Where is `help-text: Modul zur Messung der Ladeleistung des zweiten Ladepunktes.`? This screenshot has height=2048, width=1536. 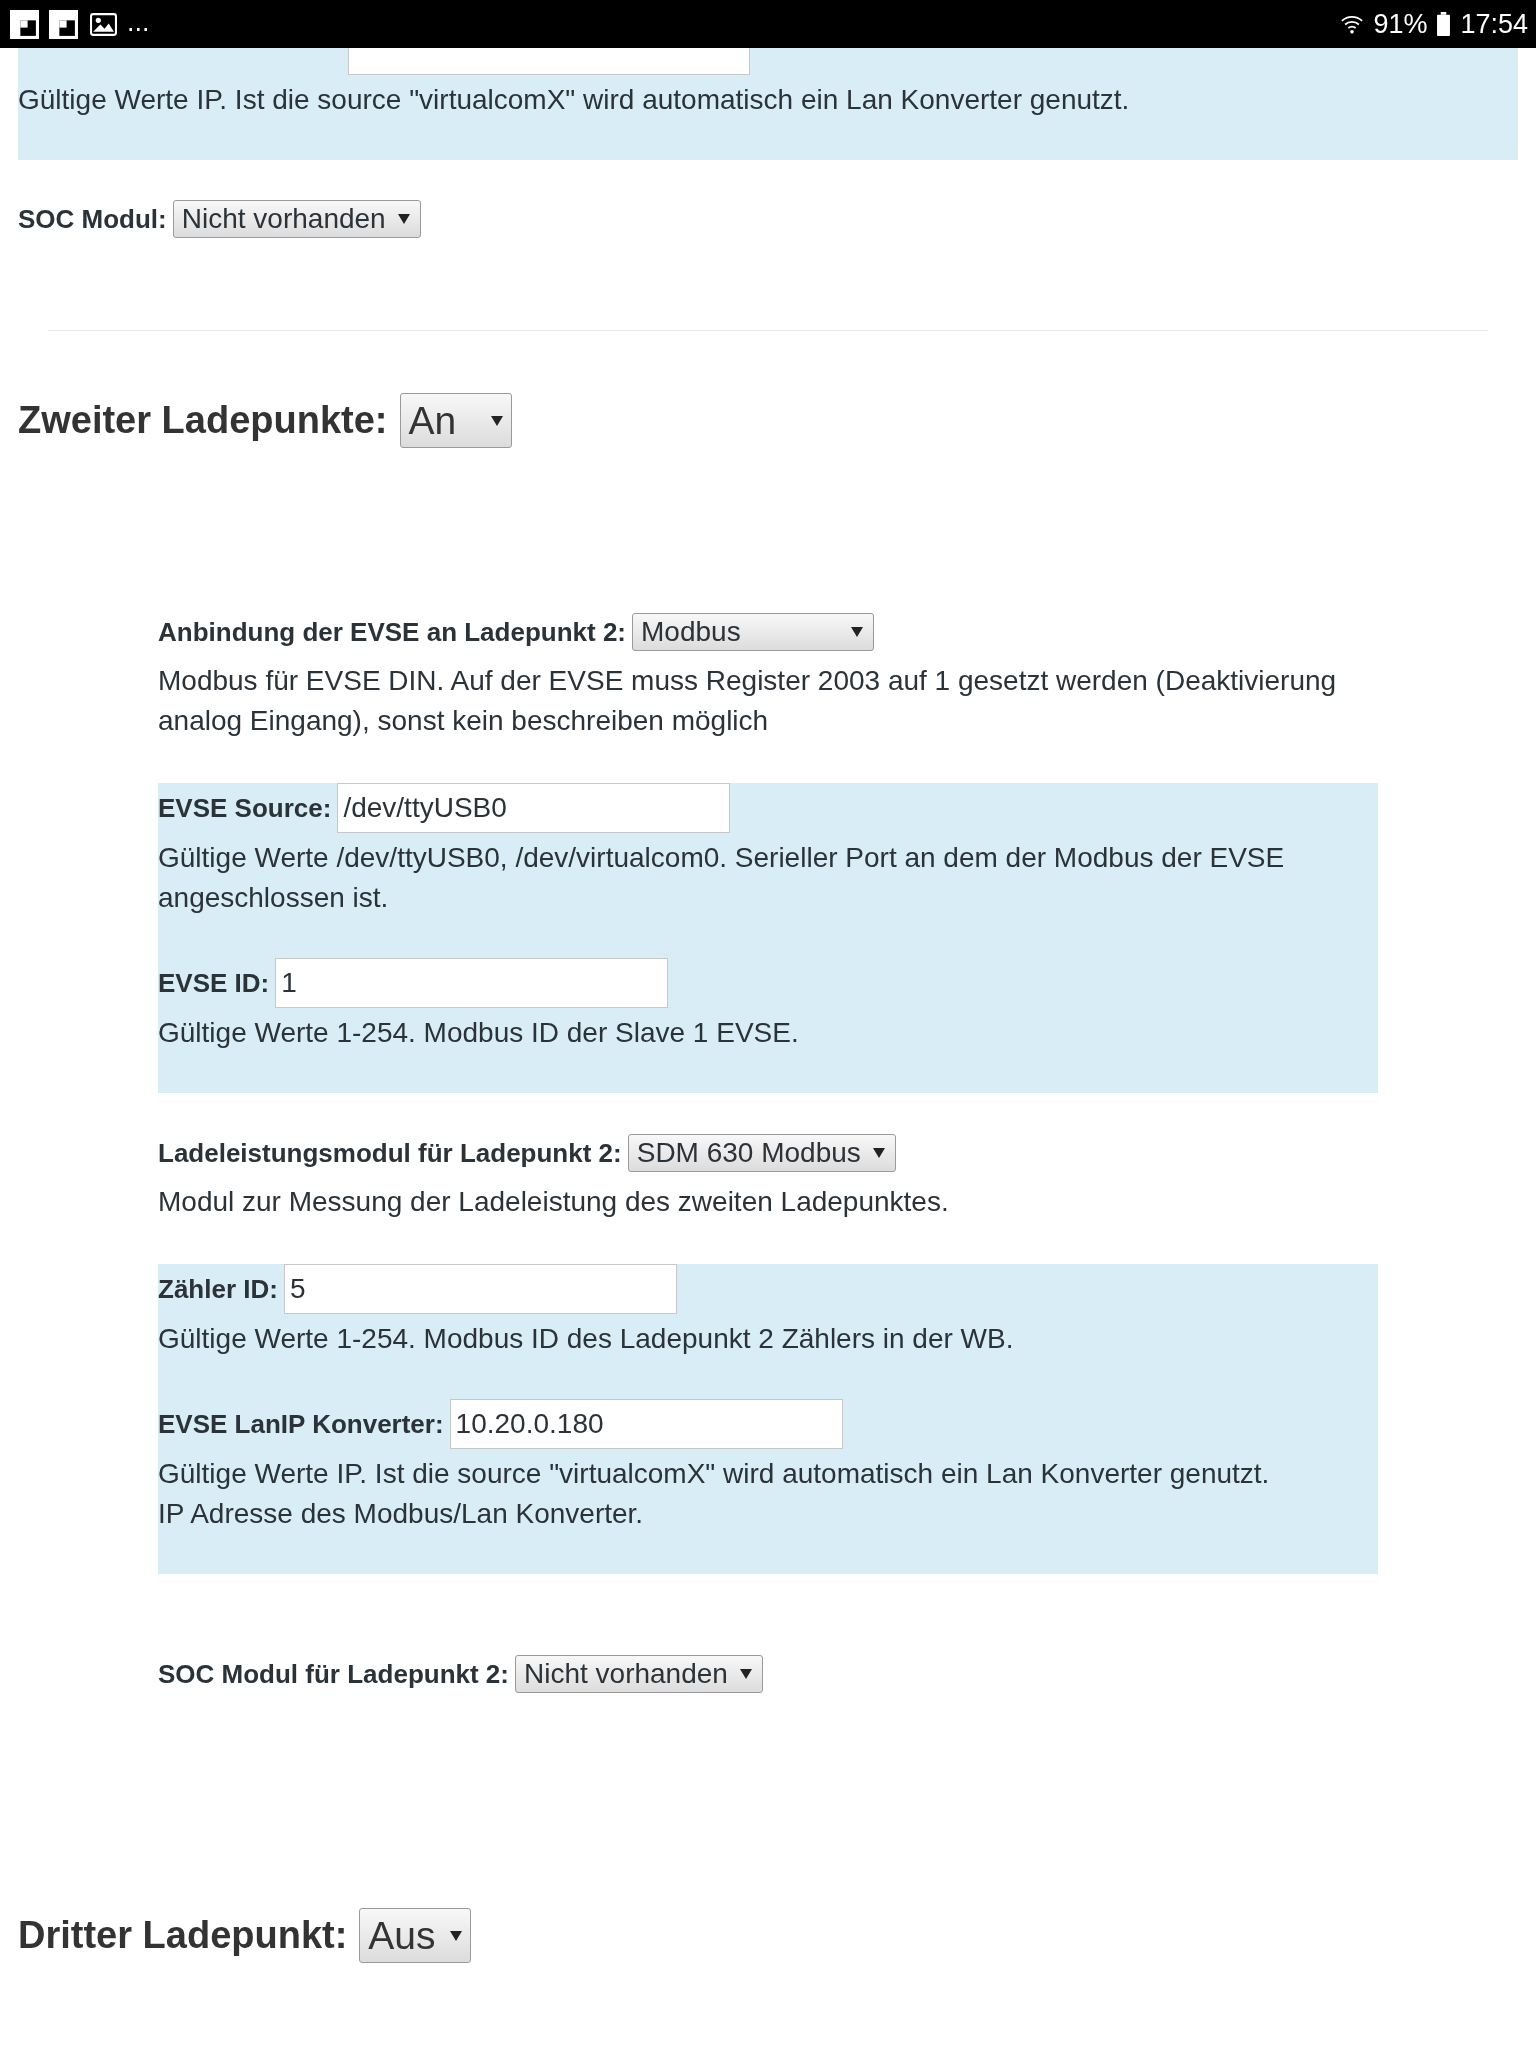
help-text: Modul zur Messung der Ladeleistung des zweiten Ladepunktes. is located at coordinates (554, 1202).